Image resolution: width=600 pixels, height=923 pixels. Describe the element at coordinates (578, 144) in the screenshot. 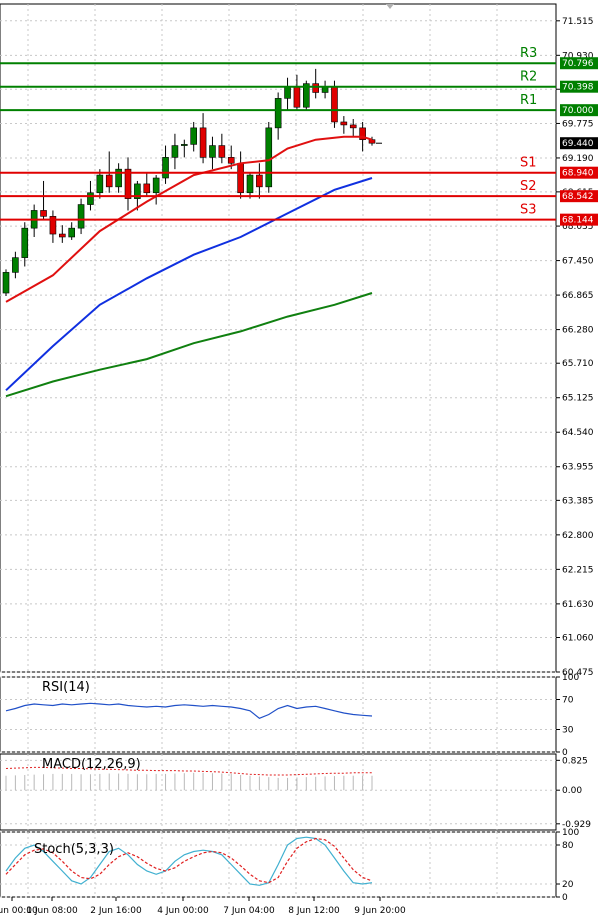

I see `current-price-text: 69.440` at that location.